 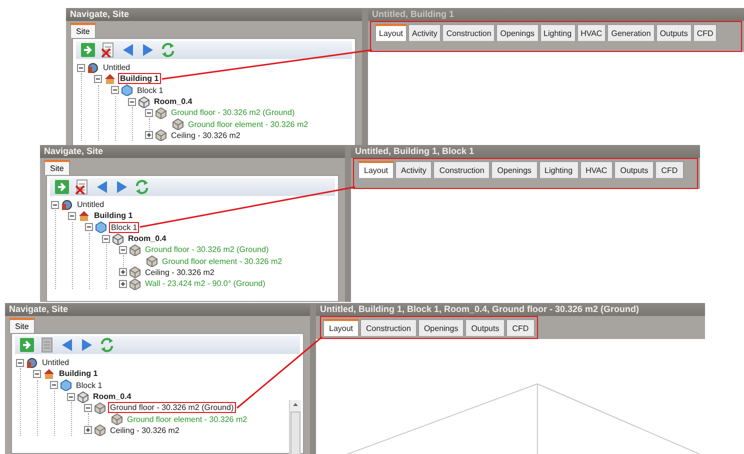 I want to click on editor-title: Untitled, Building 1, Block 1, Room_0.4, Ground floor - 30.326 m2 (Ground), so click(x=510, y=309).